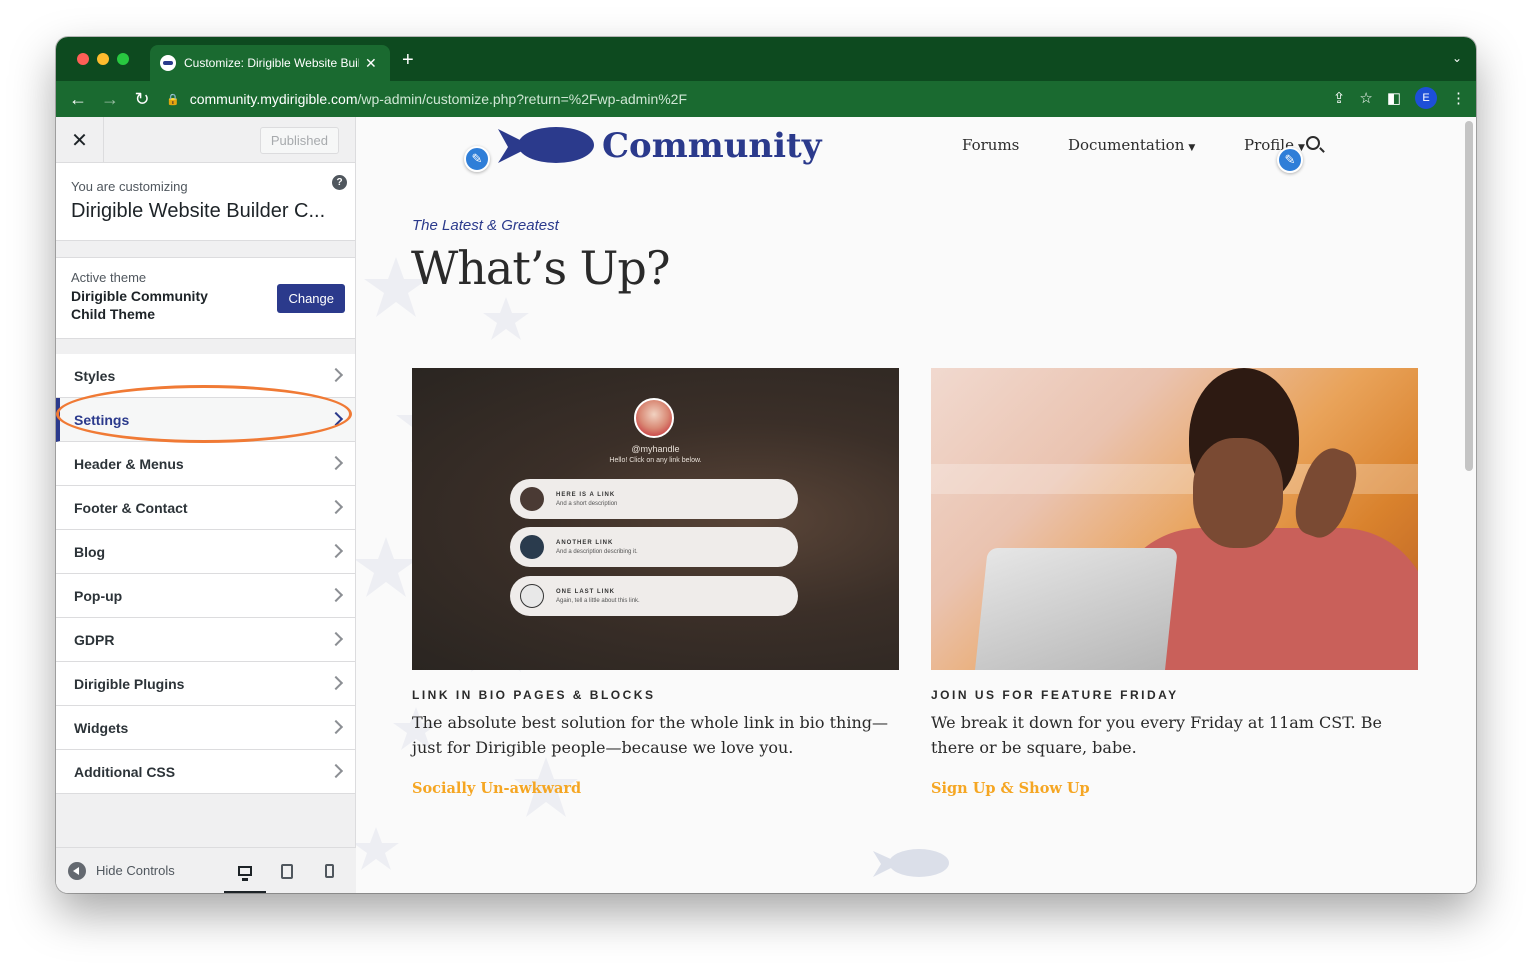 This screenshot has height=967, width=1532. I want to click on mobile-icon, so click(329, 871).